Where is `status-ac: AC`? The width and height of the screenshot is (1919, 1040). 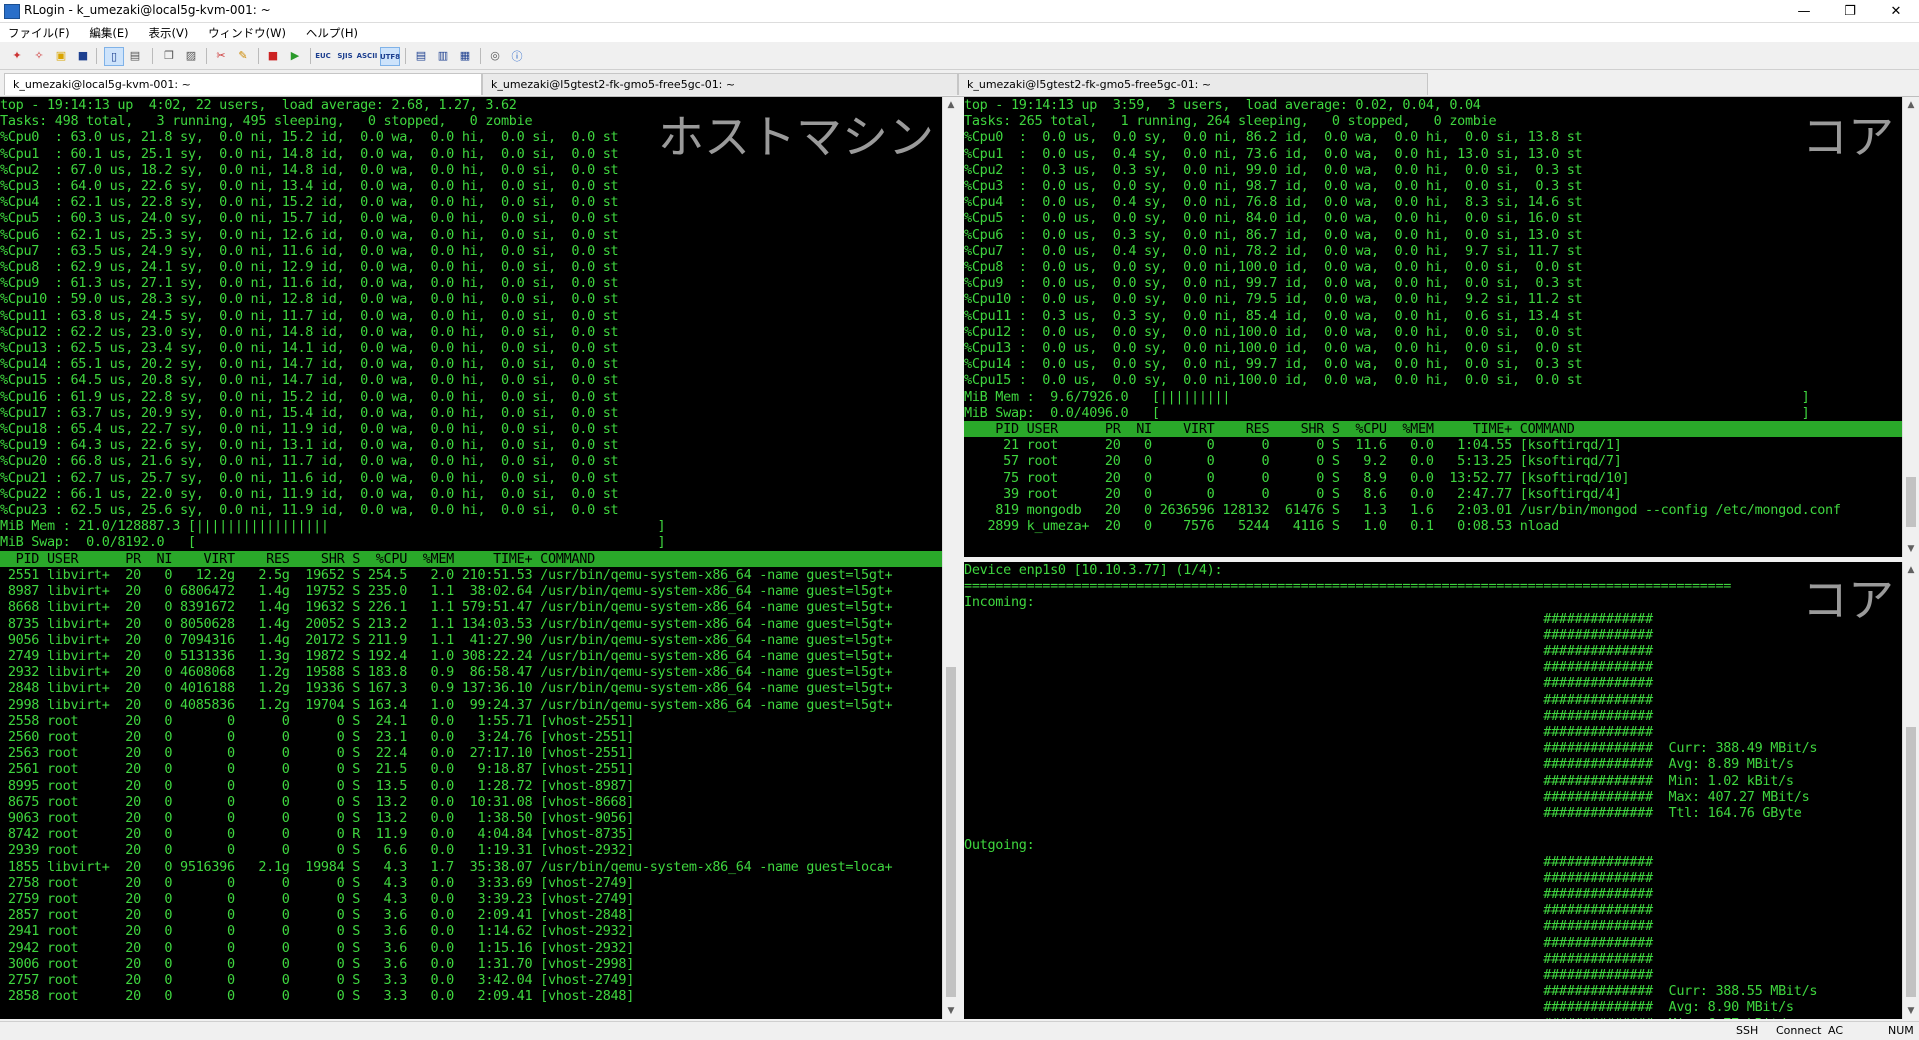
status-ac: AC is located at coordinates (1836, 1030).